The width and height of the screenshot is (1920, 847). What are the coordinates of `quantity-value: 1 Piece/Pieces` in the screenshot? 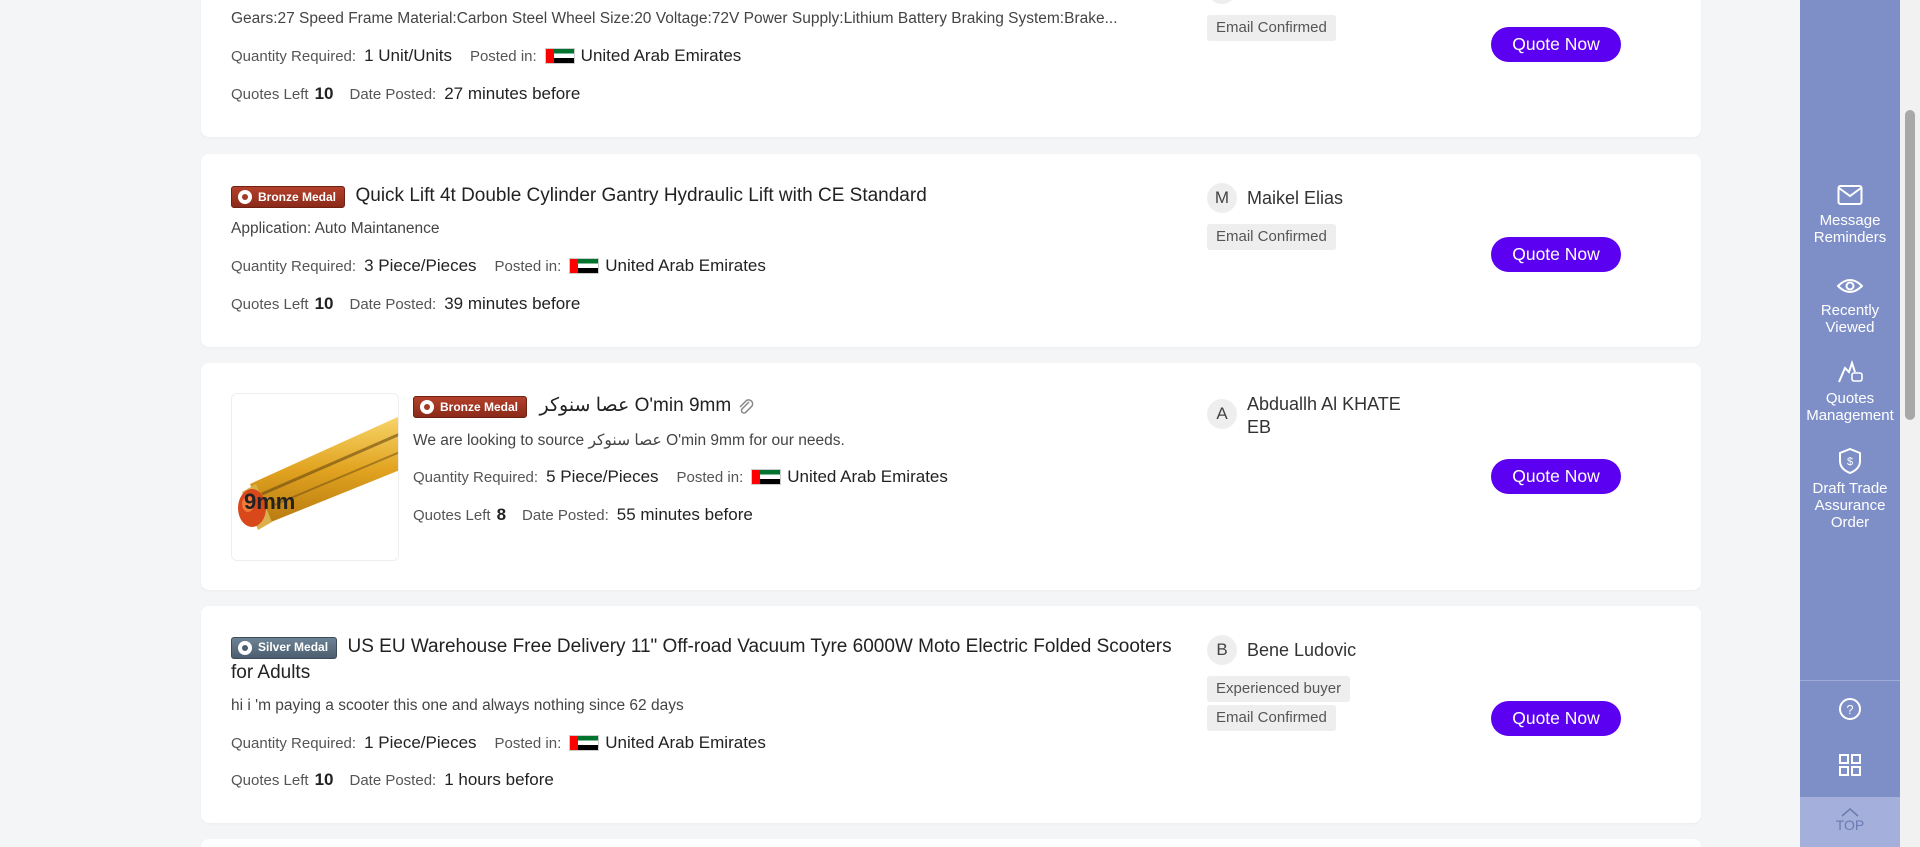 It's located at (420, 742).